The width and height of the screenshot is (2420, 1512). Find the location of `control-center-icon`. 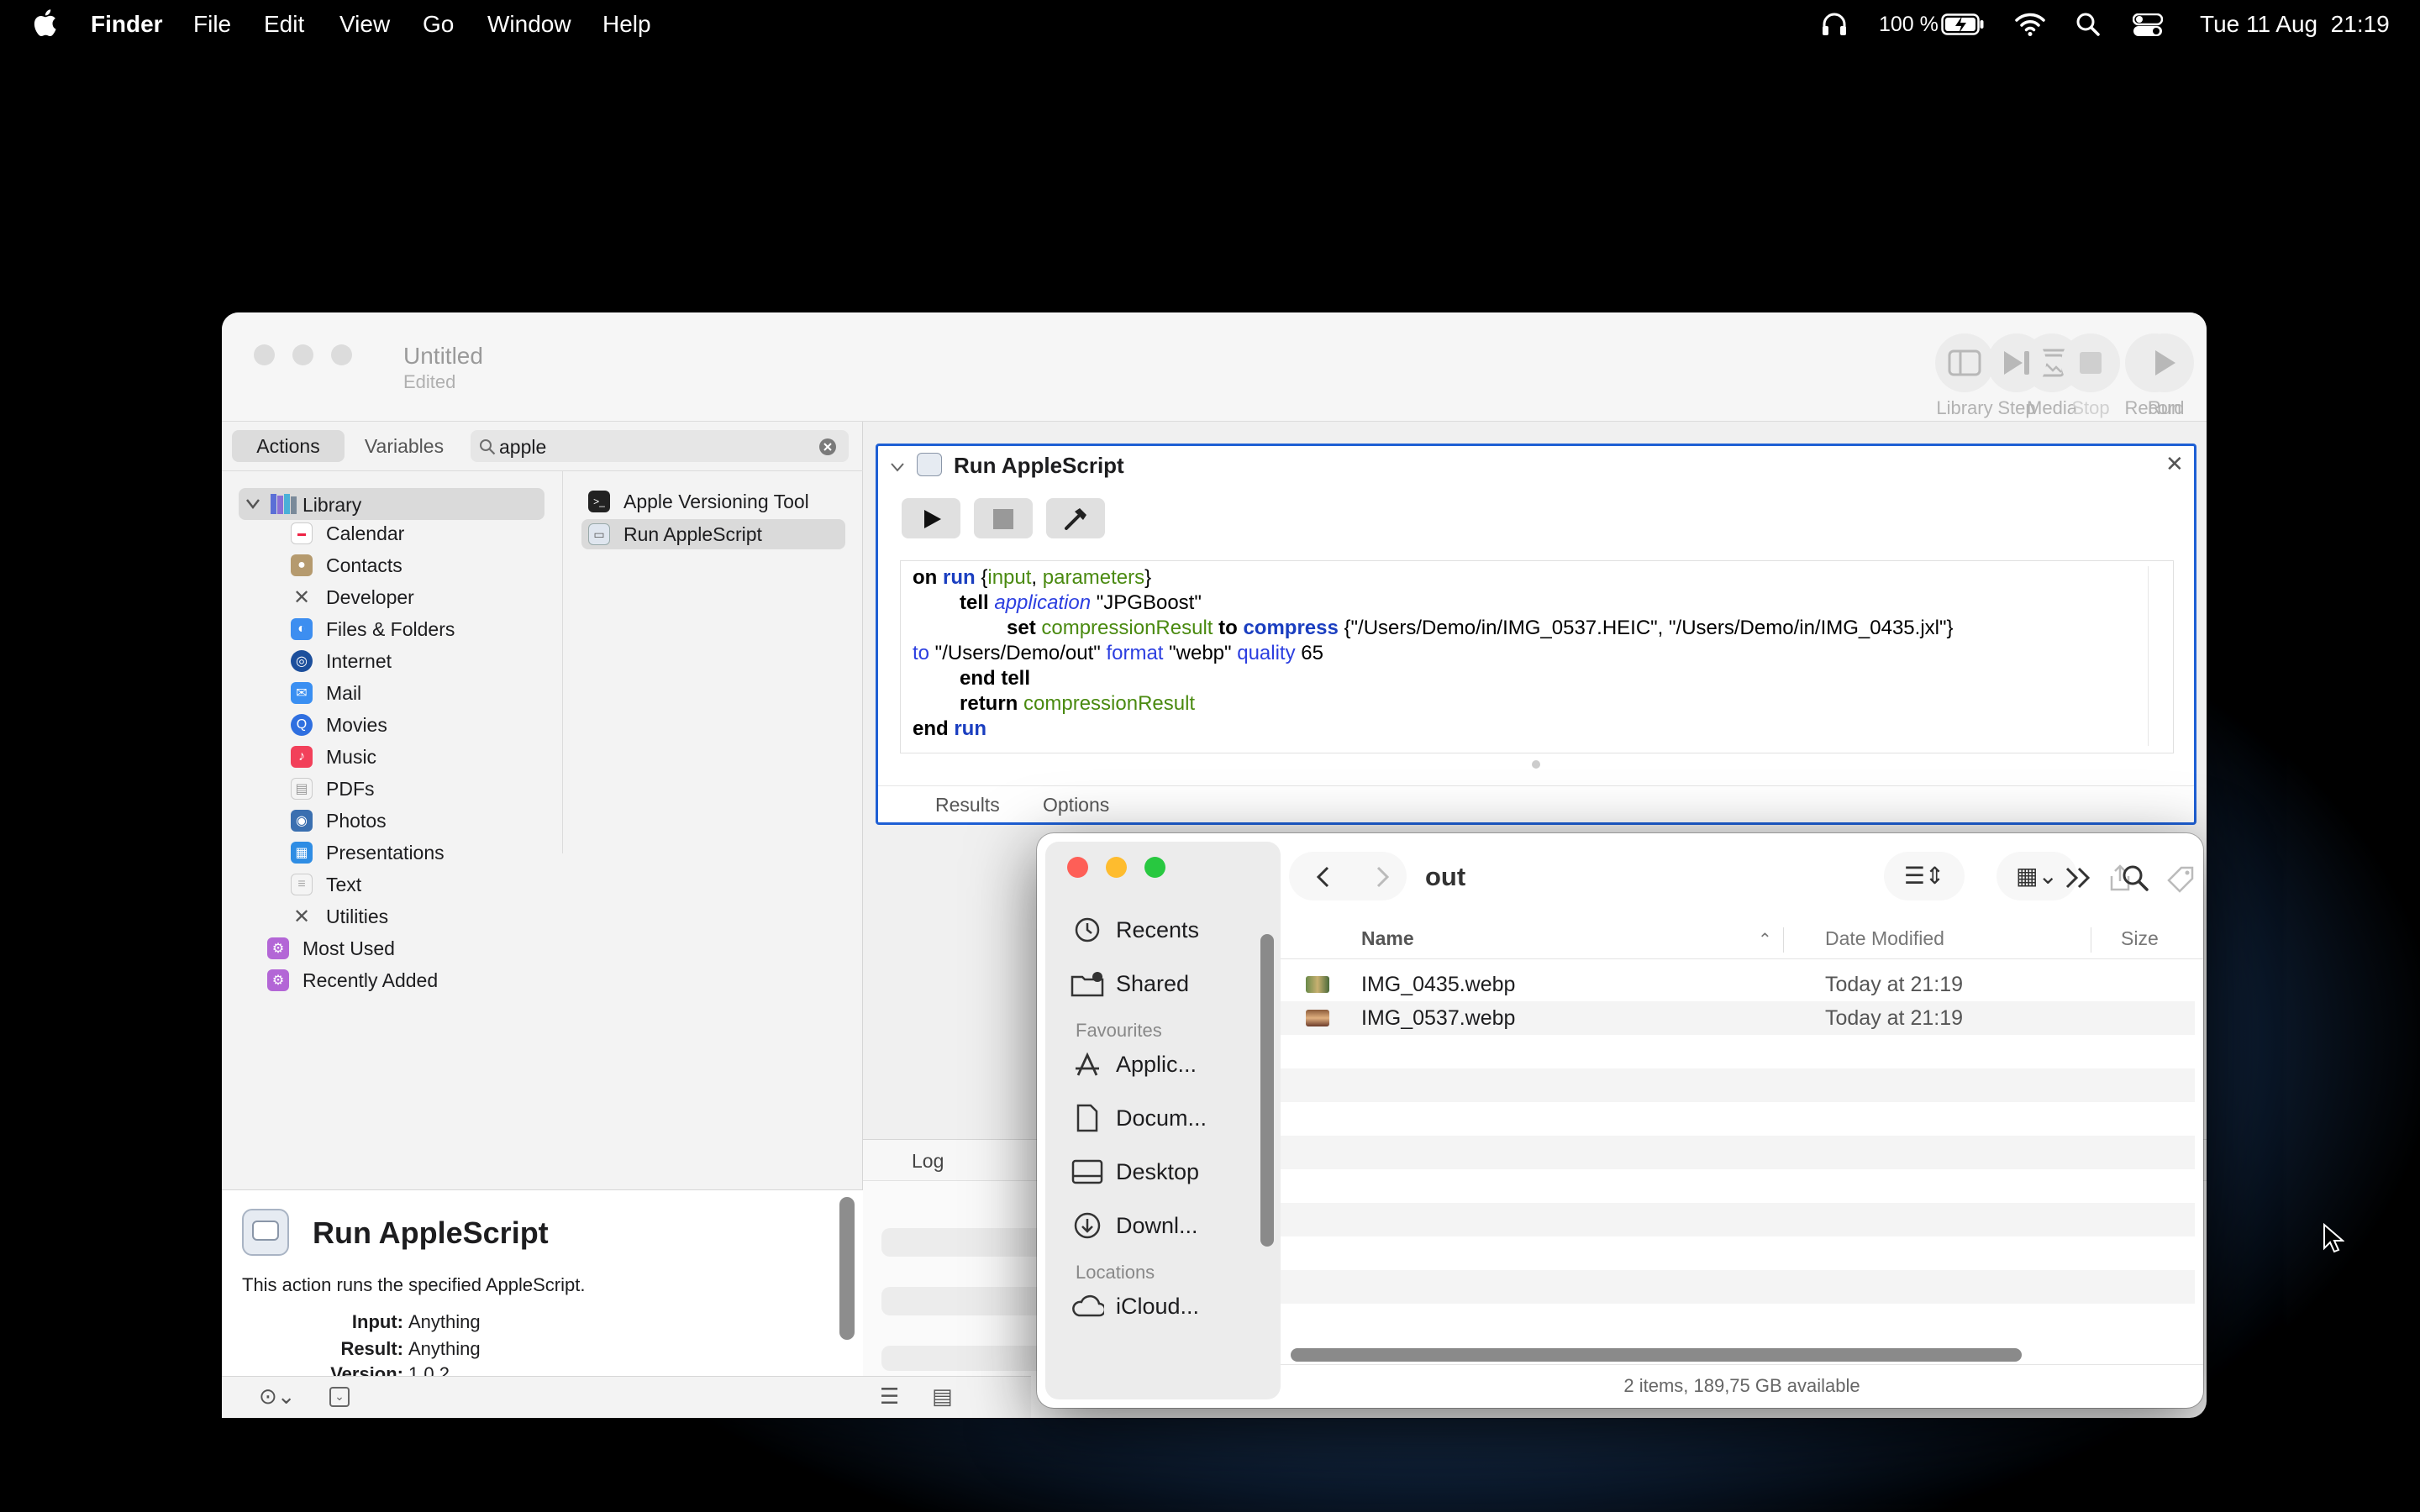

control-center-icon is located at coordinates (2148, 28).